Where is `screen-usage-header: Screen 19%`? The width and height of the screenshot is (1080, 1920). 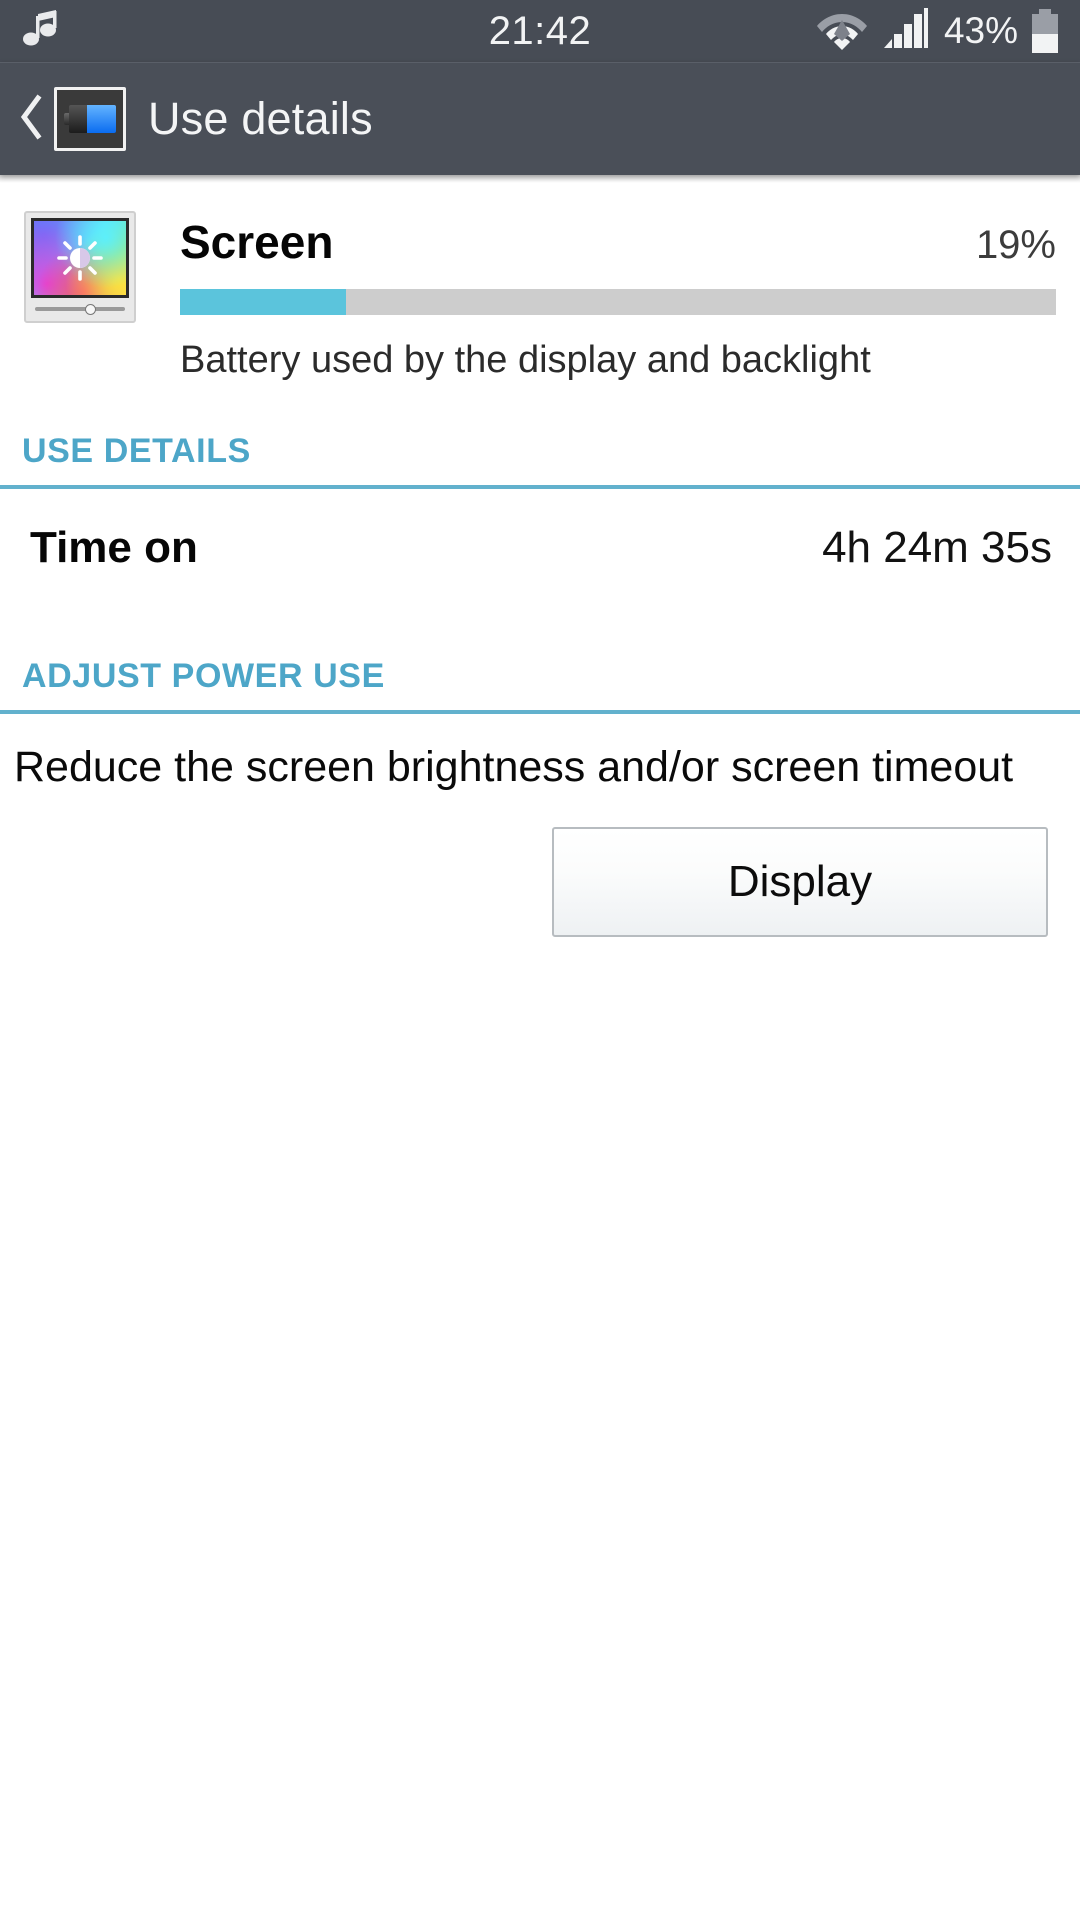
screen-usage-header: Screen 19% is located at coordinates (618, 242).